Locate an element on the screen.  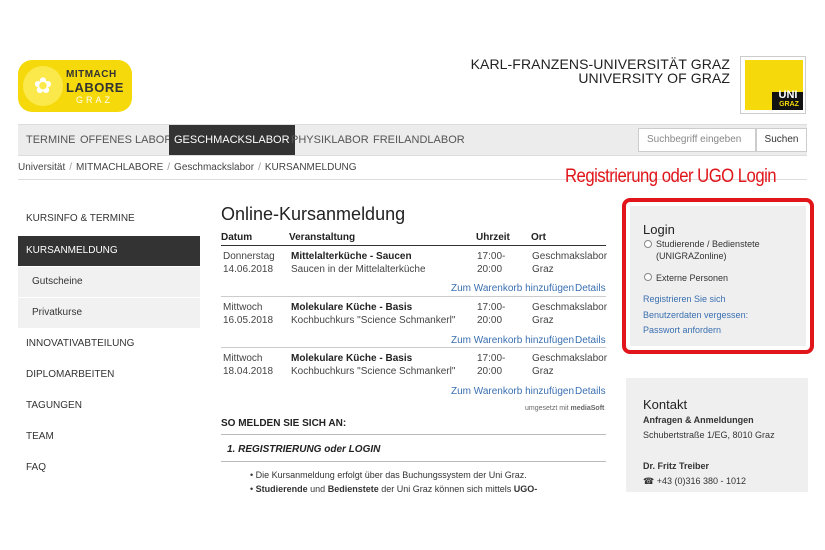
login-title: Login is located at coordinates (659, 229).